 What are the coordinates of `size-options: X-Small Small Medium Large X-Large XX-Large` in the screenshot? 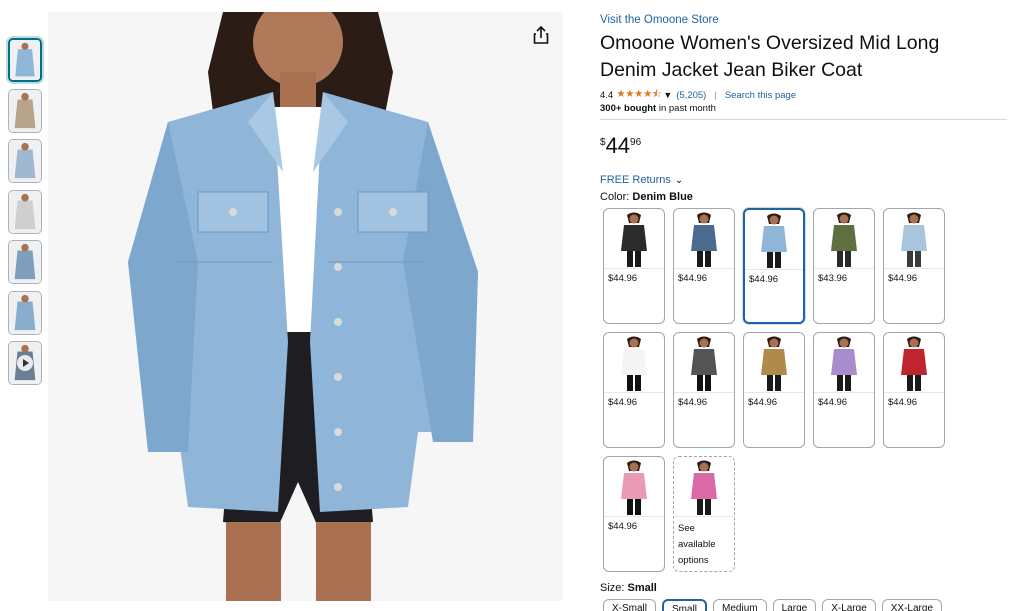 It's located at (775, 605).